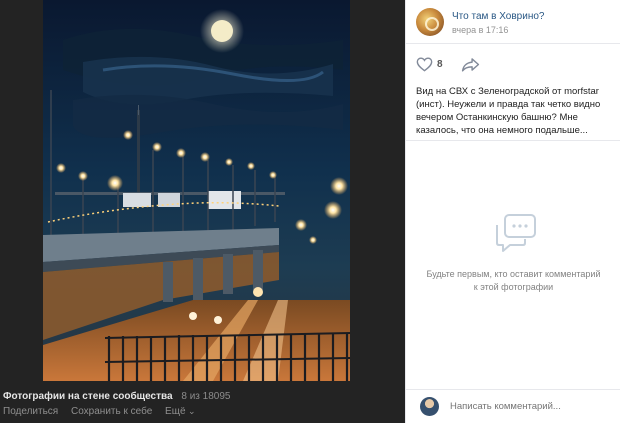 The height and width of the screenshot is (423, 620). I want to click on photo-actions: Поделиться Сохранить к себе Ещё, so click(104, 411).